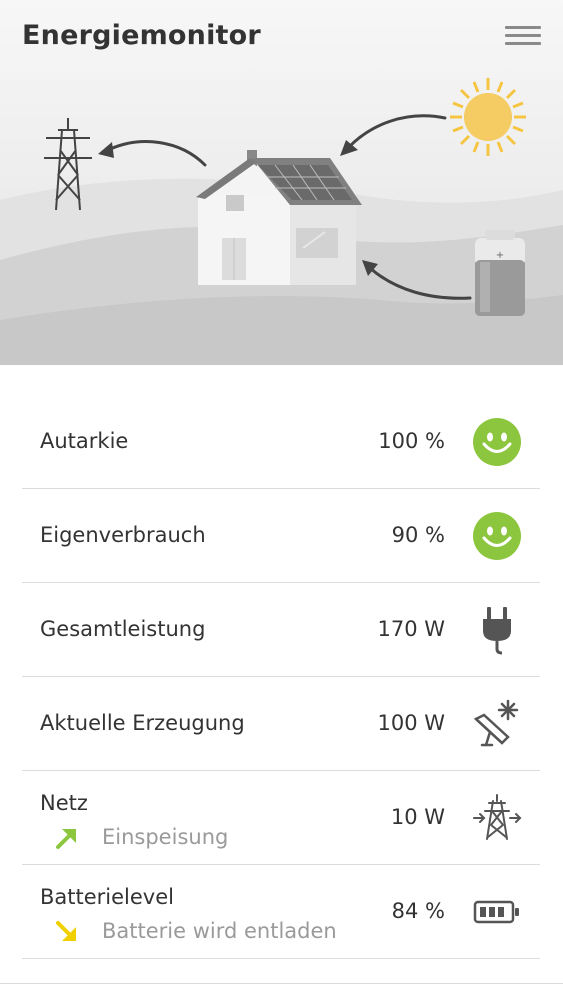  Describe the element at coordinates (281, 724) in the screenshot. I see `list-item-aktuelle-erzeugung: Aktuelle Erzeugung 100 W` at that location.